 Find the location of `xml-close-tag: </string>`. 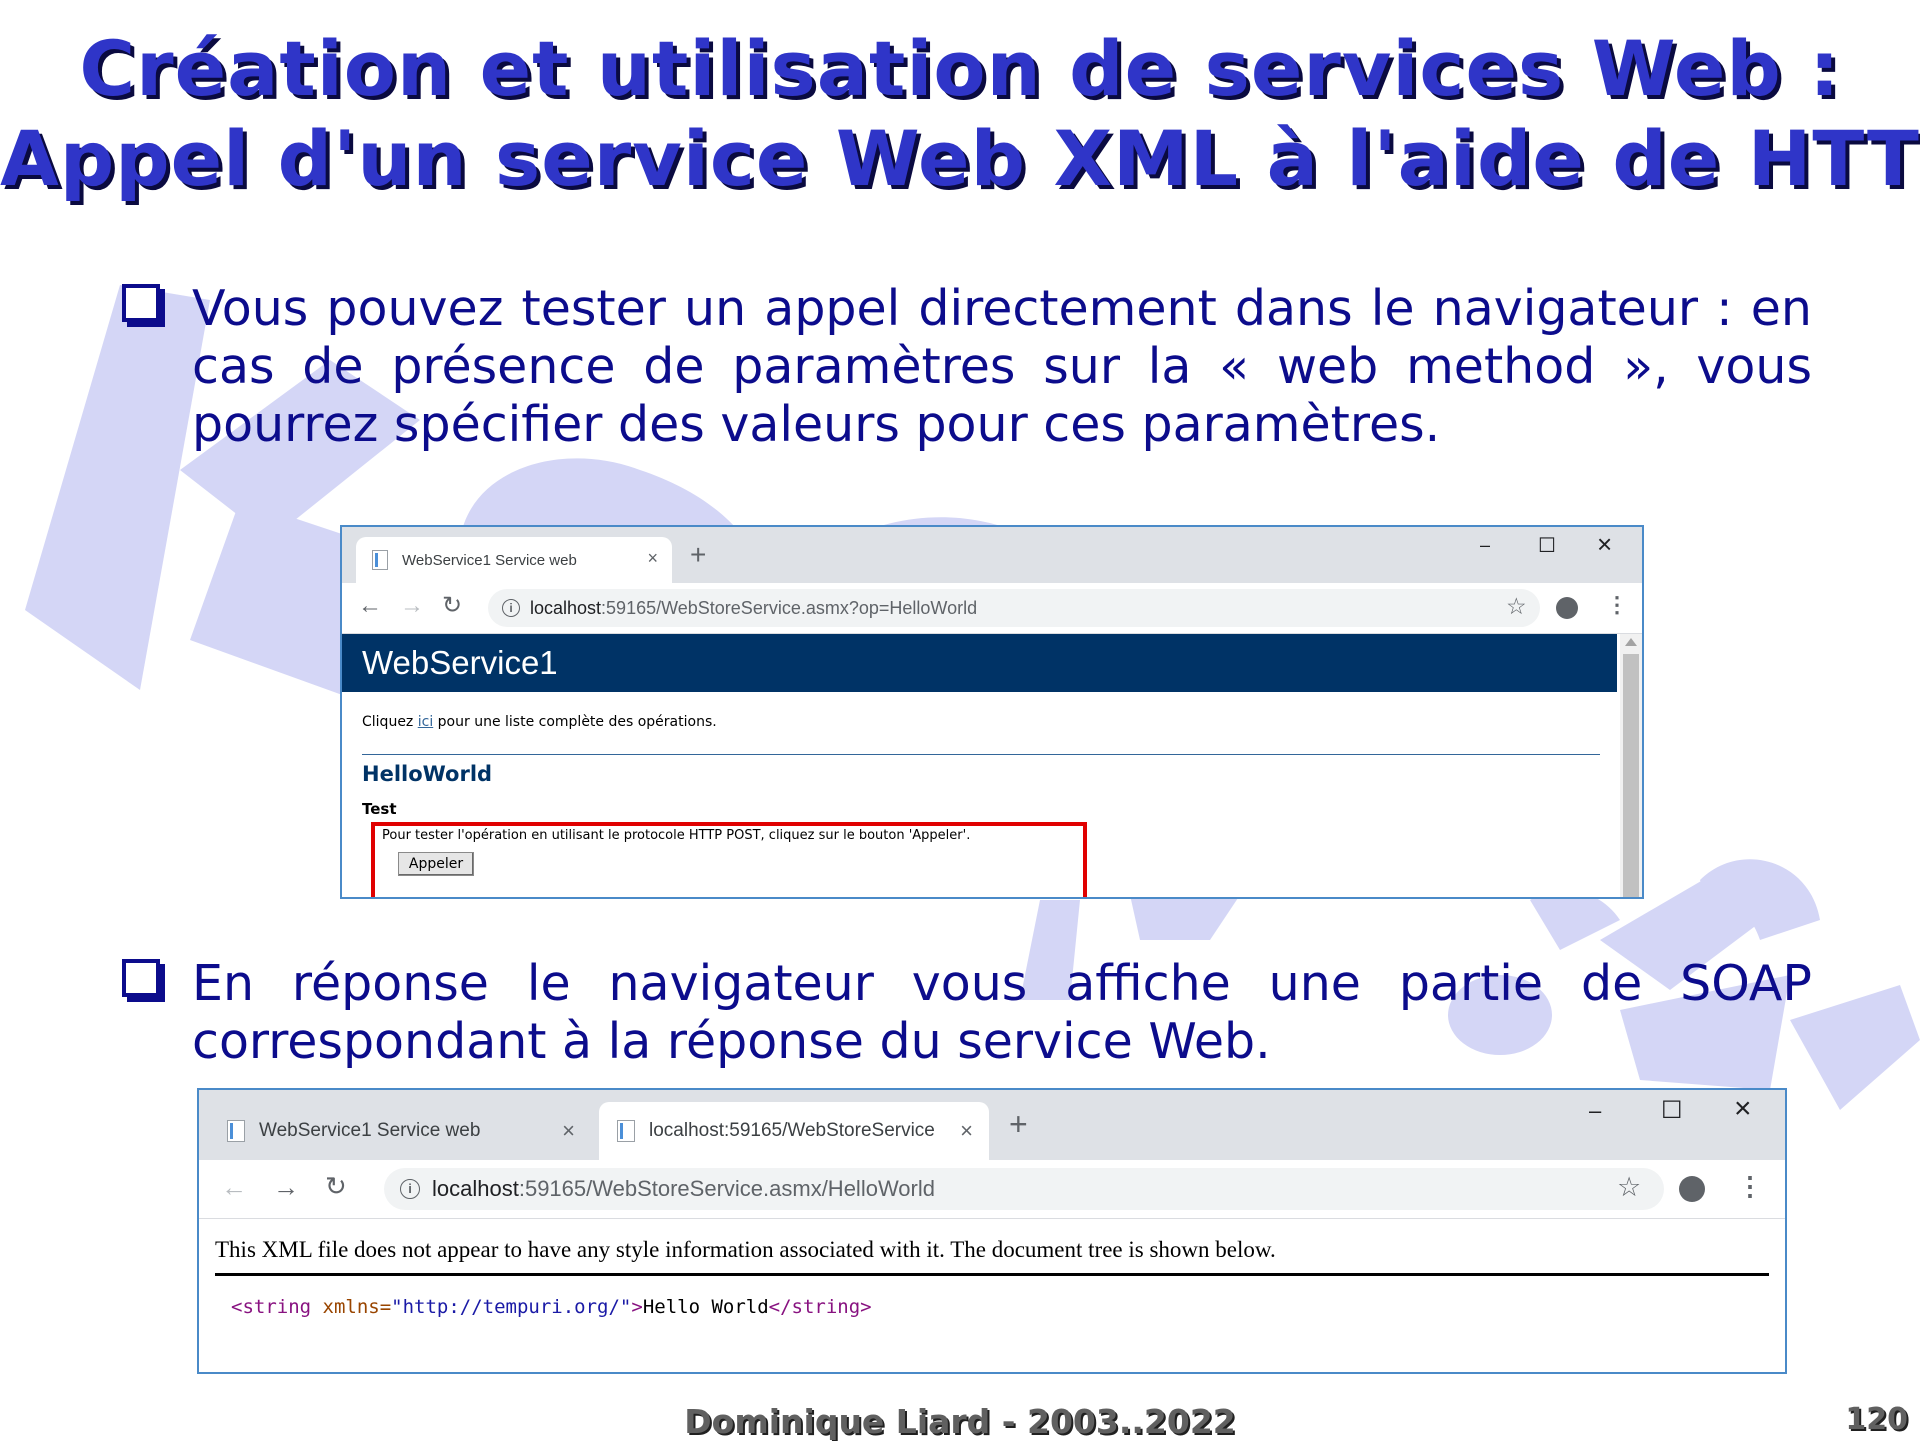

xml-close-tag: </string> is located at coordinates (820, 1307).